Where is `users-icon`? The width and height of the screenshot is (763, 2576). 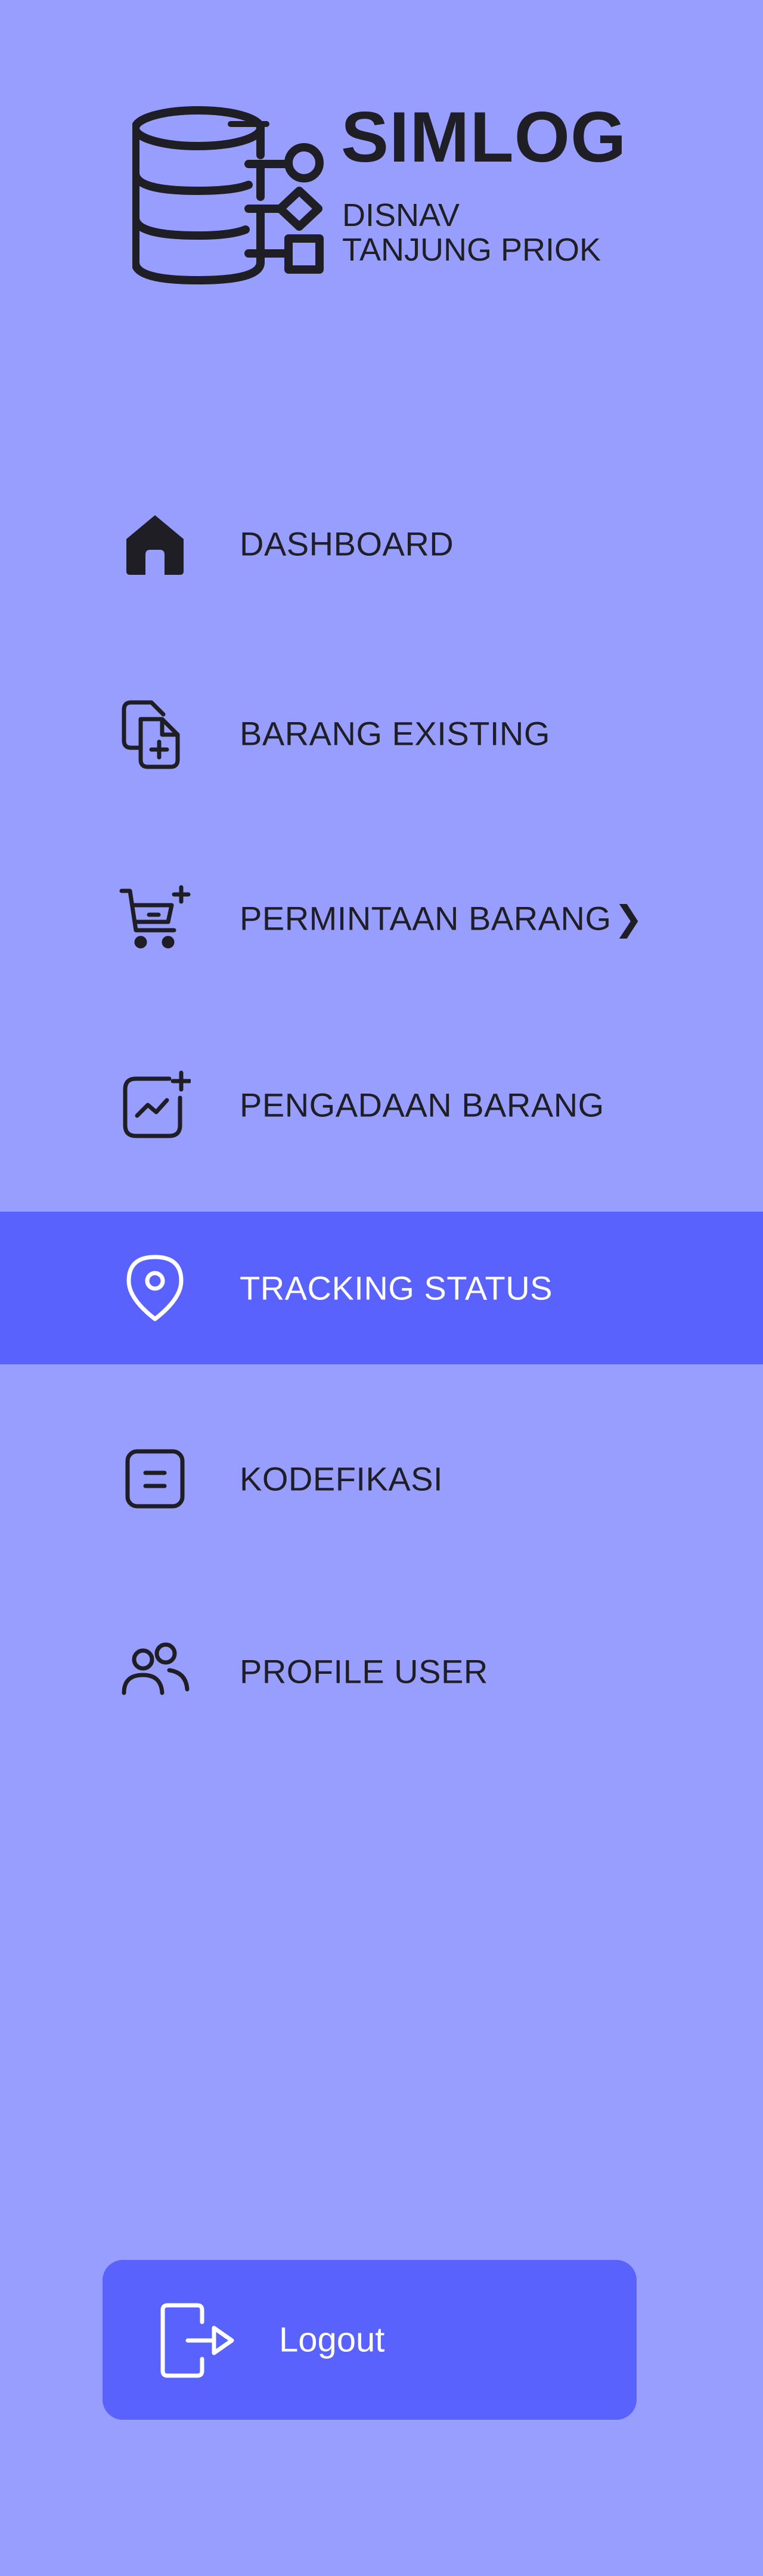
users-icon is located at coordinates (155, 1671).